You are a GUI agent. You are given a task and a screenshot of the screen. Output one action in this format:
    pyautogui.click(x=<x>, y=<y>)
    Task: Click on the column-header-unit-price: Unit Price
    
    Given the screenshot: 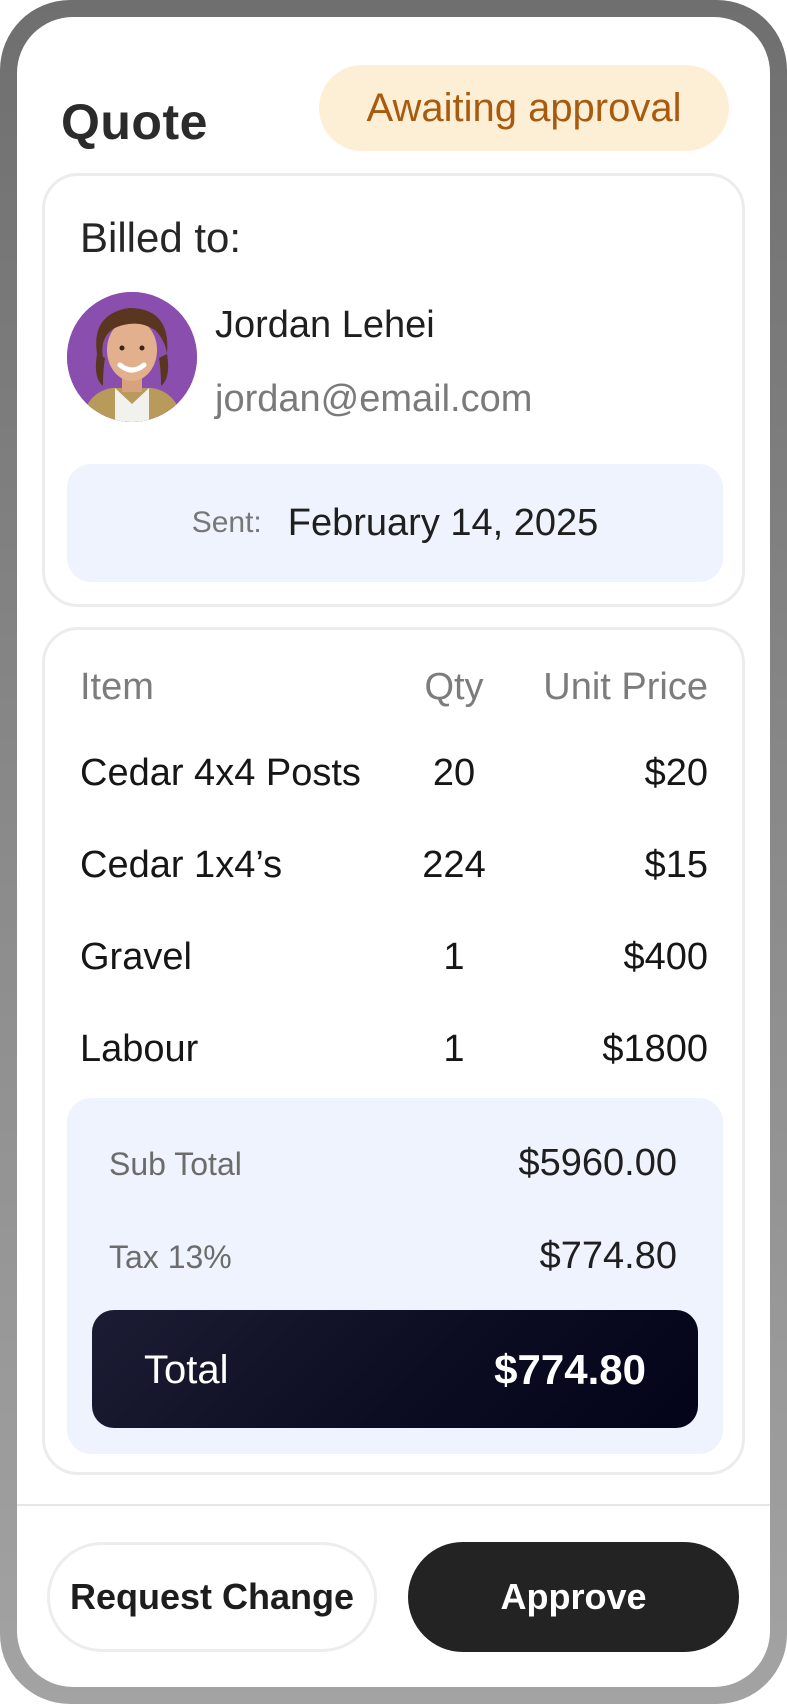 What is the action you would take?
    pyautogui.click(x=625, y=687)
    